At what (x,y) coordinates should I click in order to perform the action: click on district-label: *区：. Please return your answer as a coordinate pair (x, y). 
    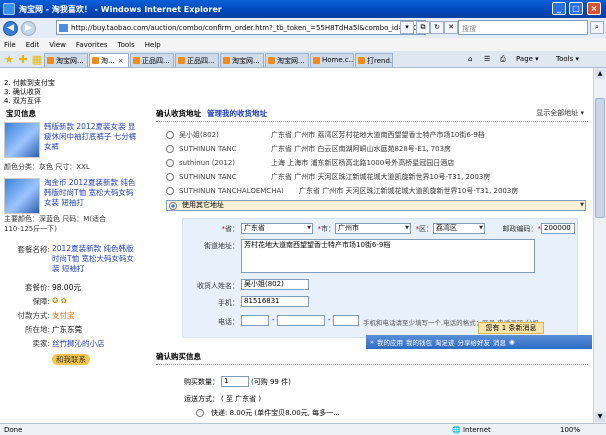
    Looking at the image, I should click on (424, 229).